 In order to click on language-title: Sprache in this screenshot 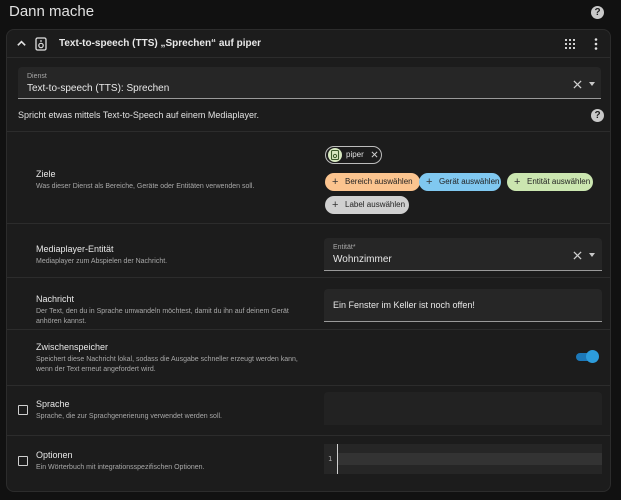, I will do `click(53, 404)`.